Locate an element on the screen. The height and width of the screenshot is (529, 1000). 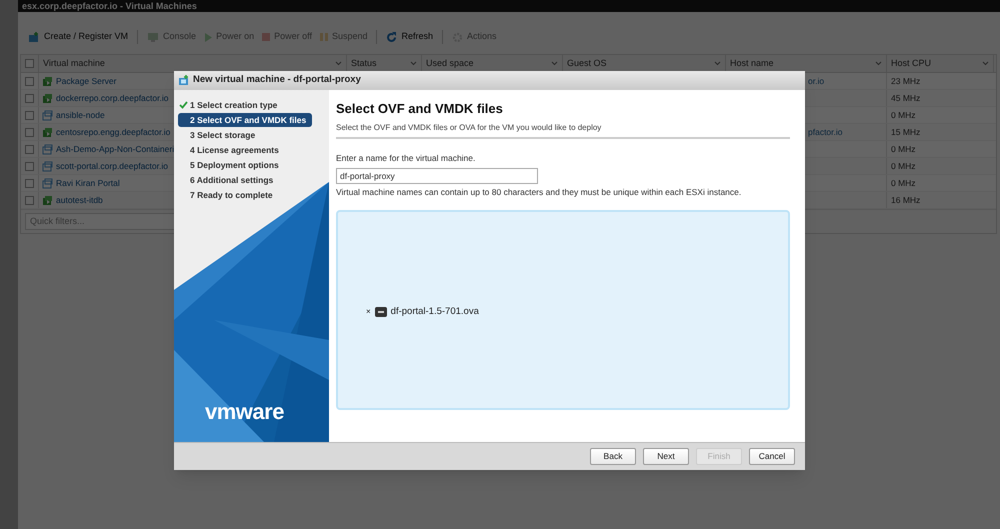
wizard-step: 4 License agreements is located at coordinates (230, 150).